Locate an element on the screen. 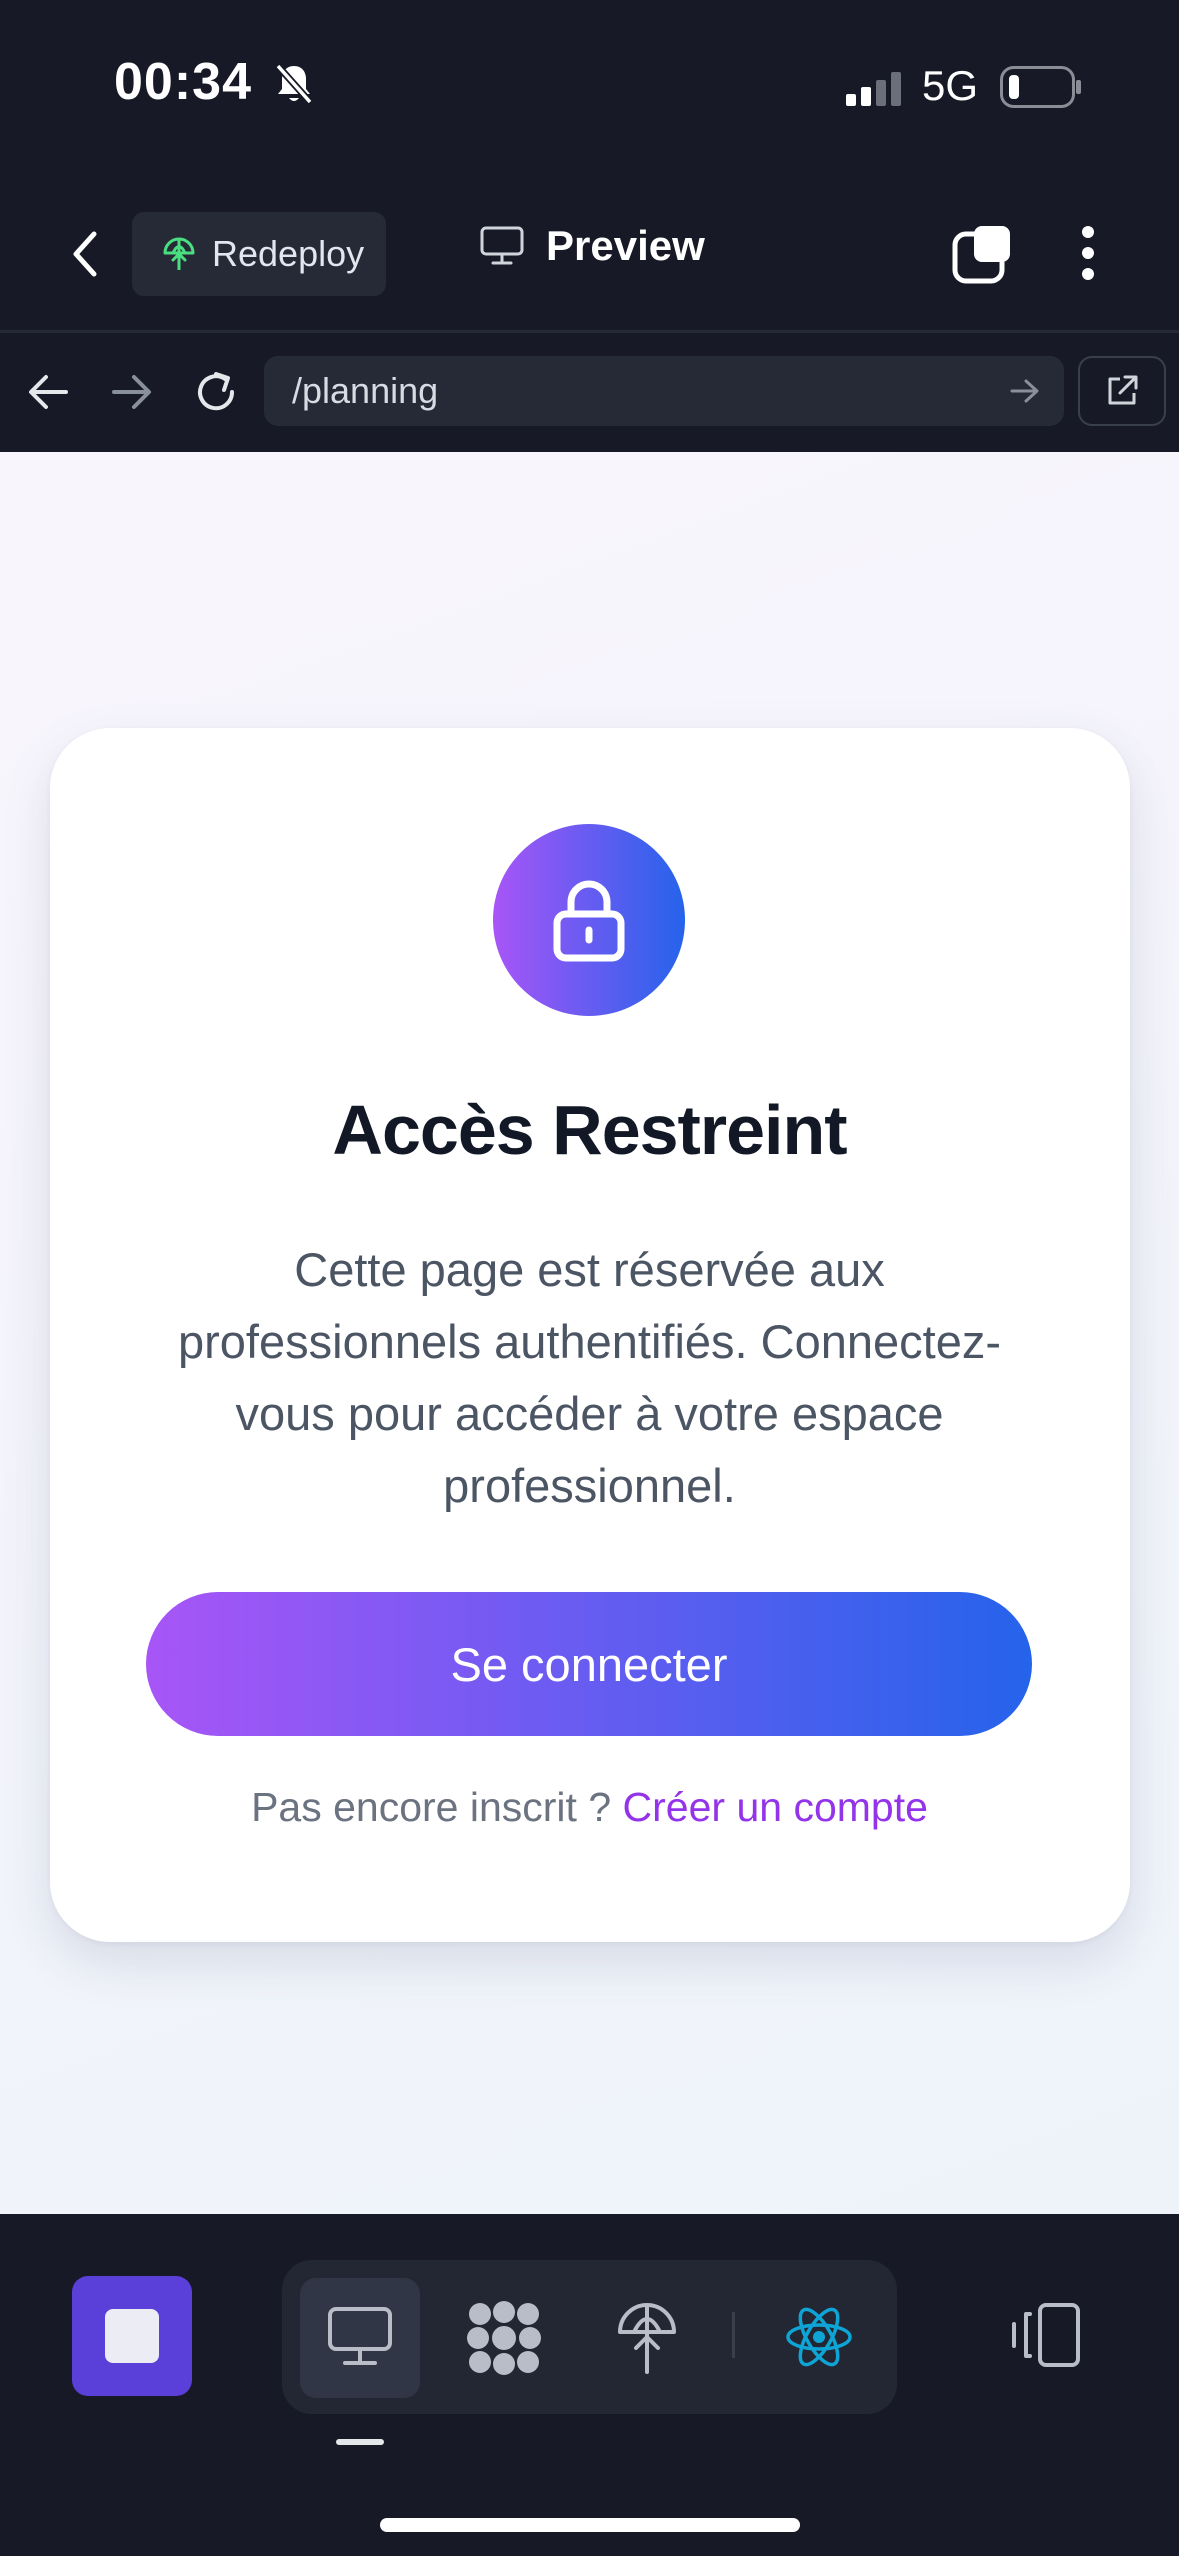 This screenshot has height=2556, width=1179. redeploy-label: Redeploy is located at coordinates (288, 253).